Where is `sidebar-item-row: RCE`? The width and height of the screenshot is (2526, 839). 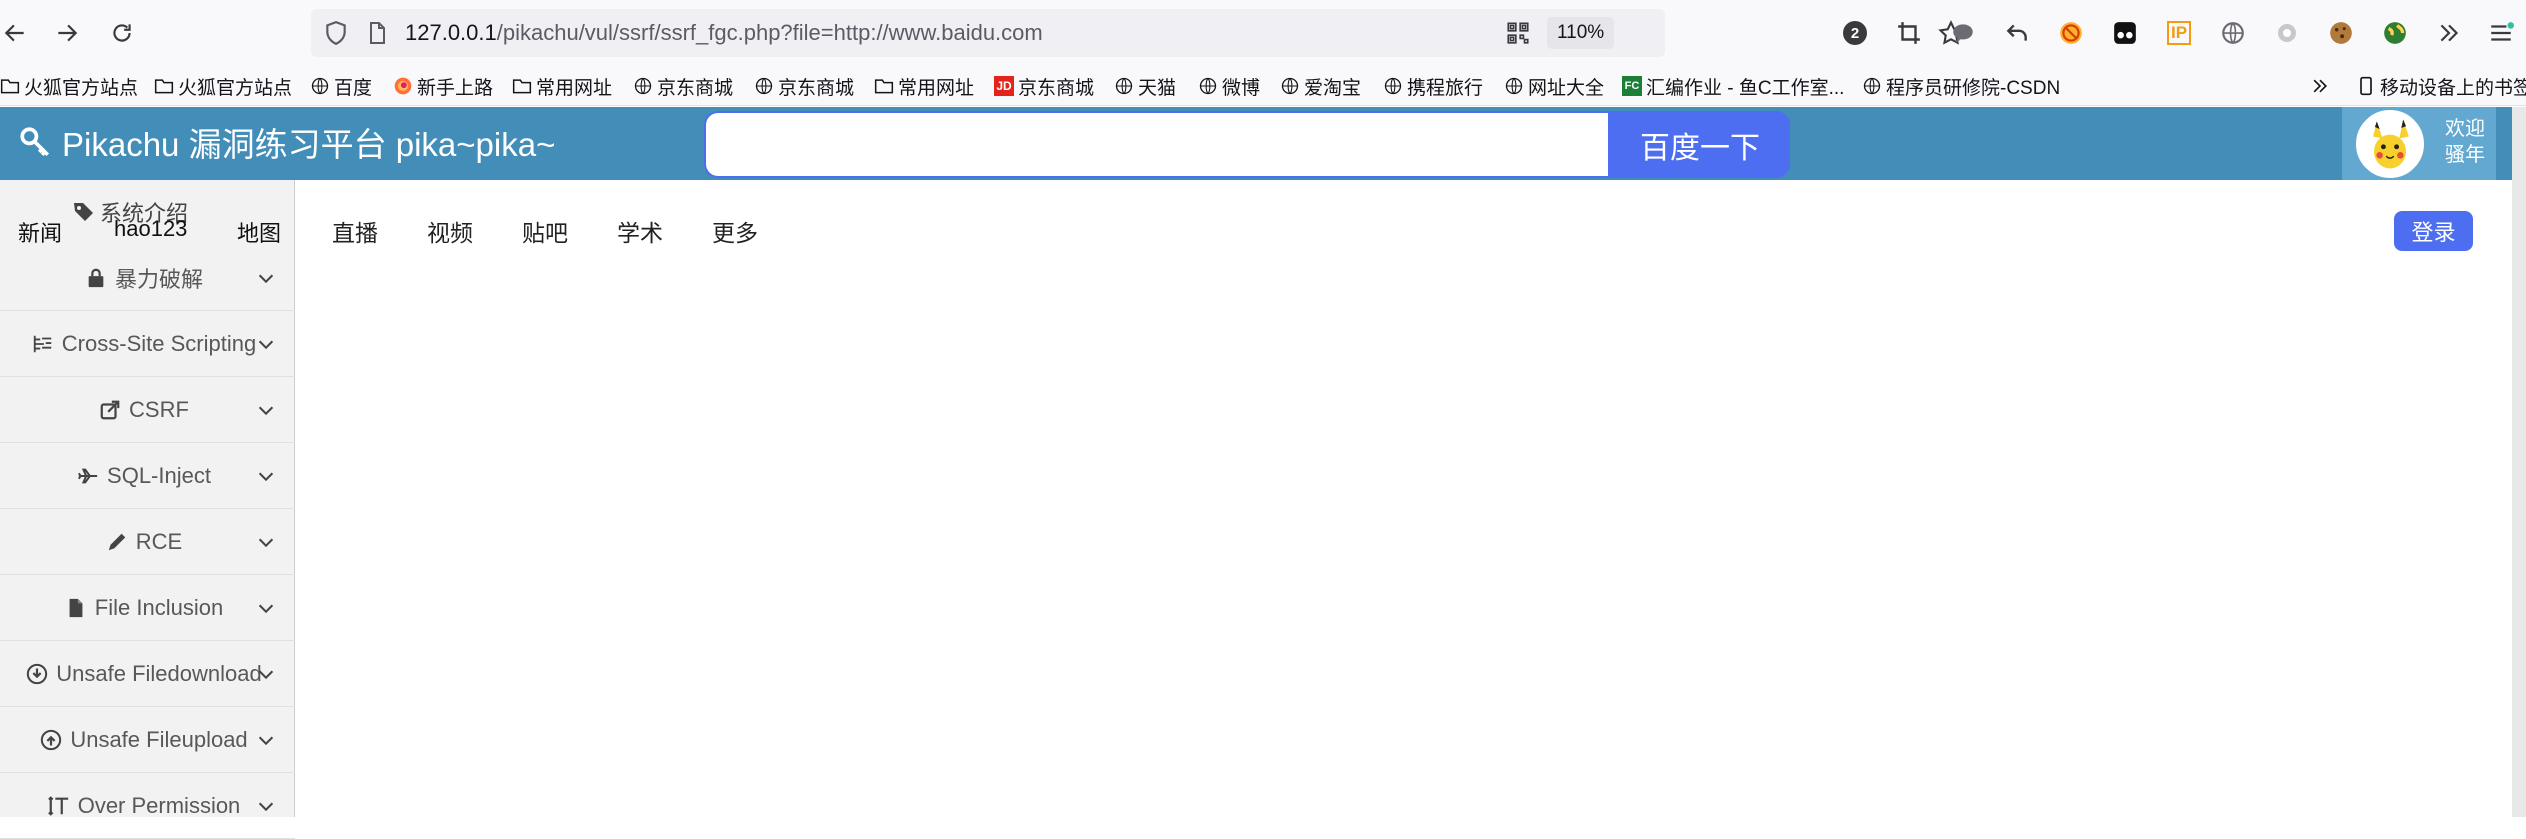
sidebar-item-row: RCE is located at coordinates (144, 542).